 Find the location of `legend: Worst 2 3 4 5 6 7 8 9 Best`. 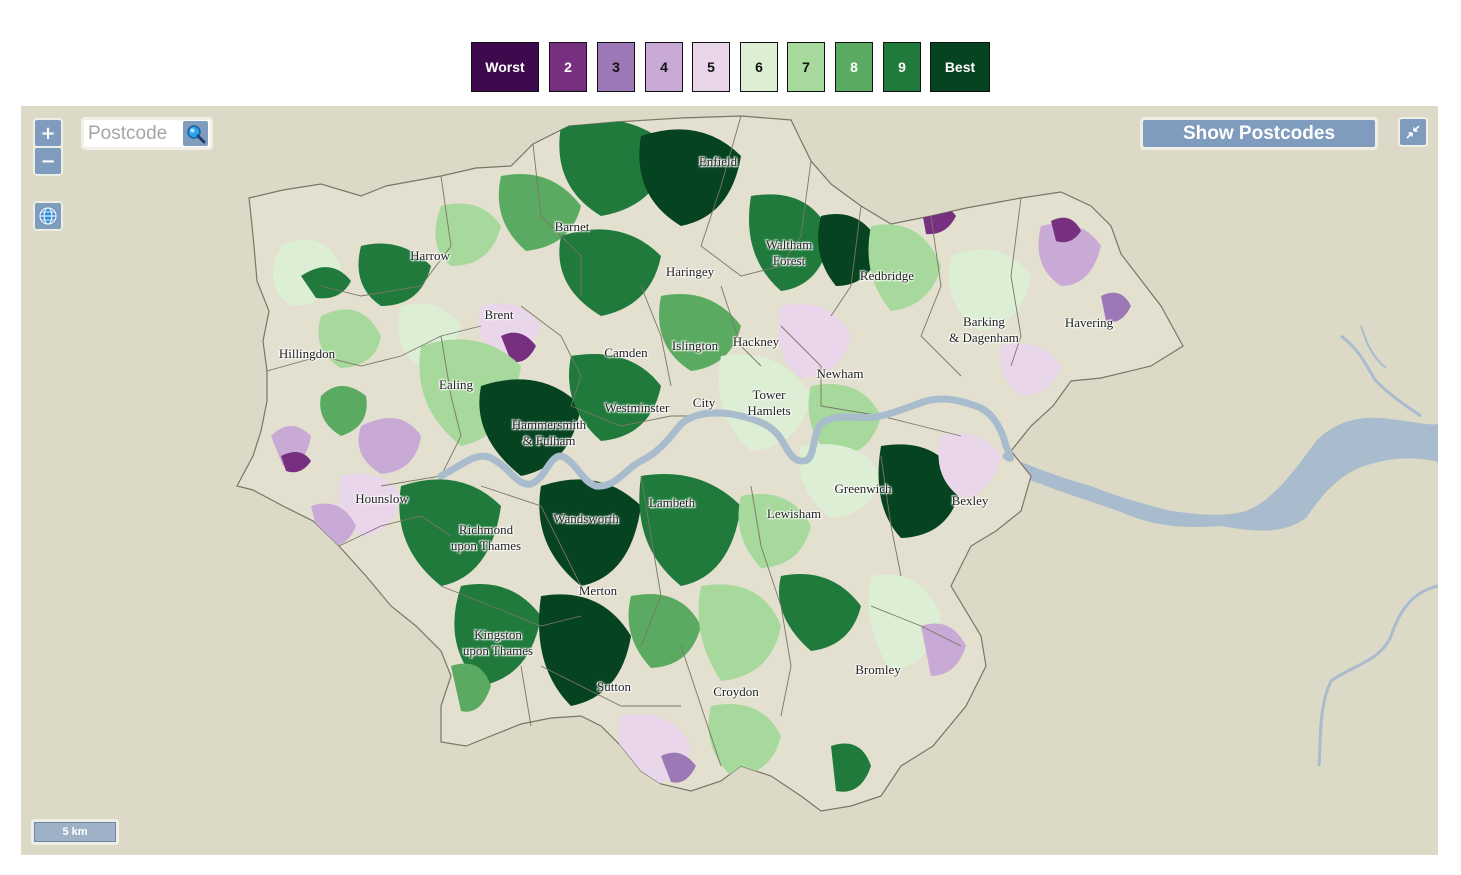

legend: Worst 2 3 4 5 6 7 8 9 Best is located at coordinates (730, 68).